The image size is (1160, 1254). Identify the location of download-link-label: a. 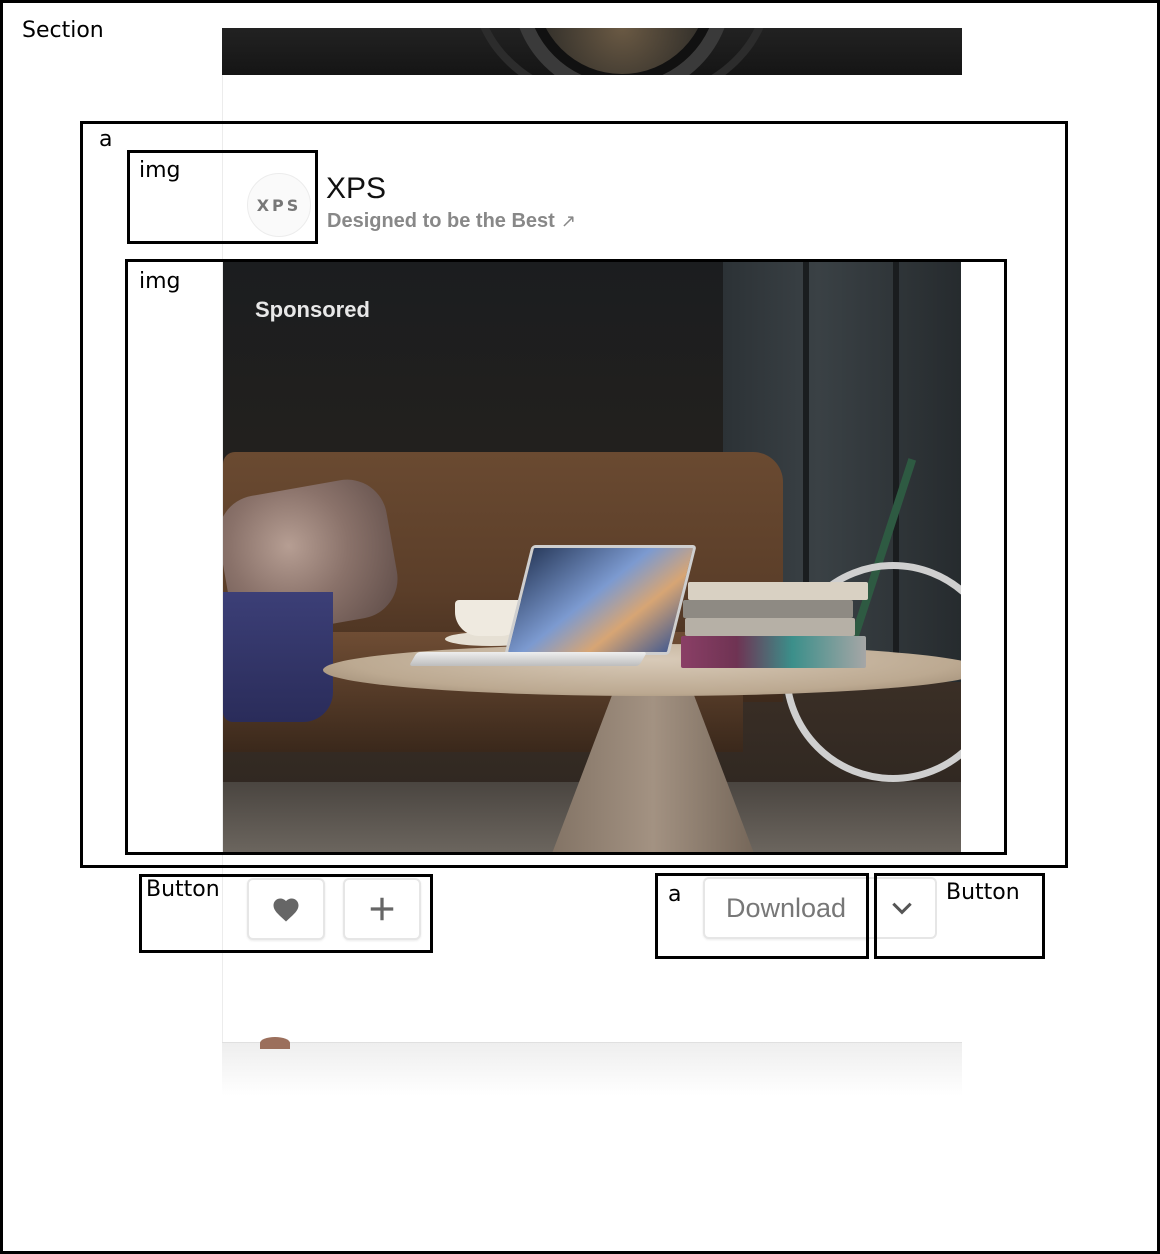
(675, 894).